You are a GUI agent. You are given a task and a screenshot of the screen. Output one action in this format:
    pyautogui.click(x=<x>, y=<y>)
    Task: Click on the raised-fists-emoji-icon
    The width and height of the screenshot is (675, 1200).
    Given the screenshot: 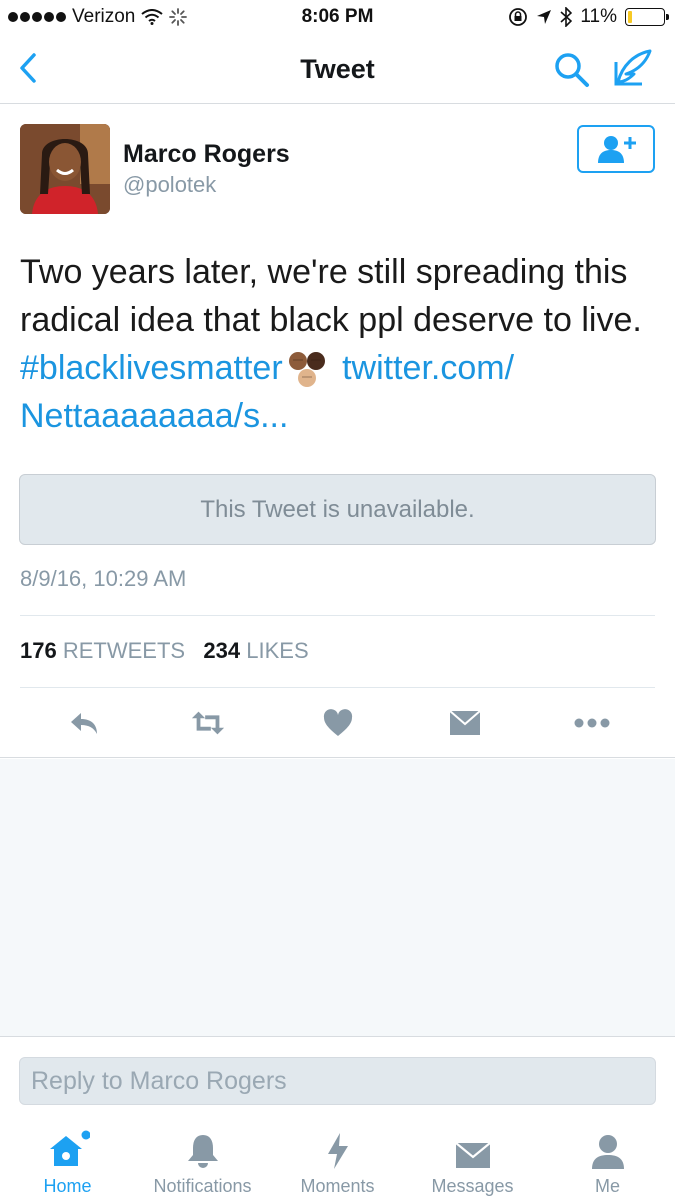 What is the action you would take?
    pyautogui.click(x=306, y=370)
    